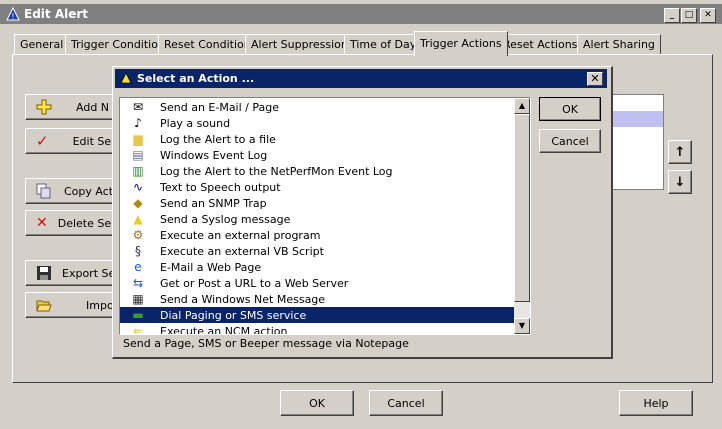 The height and width of the screenshot is (429, 722). I want to click on edit-selected-button: ✓ Edit Sele, so click(71, 141).